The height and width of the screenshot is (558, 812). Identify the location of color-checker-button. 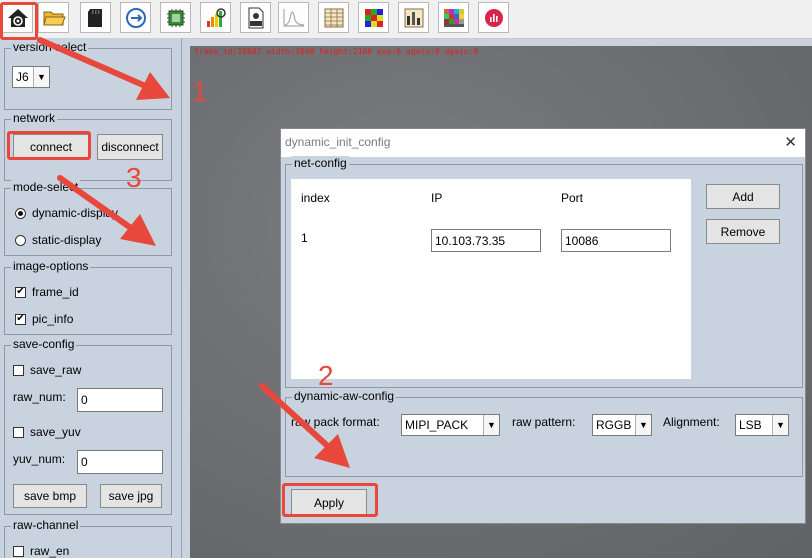
(373, 17).